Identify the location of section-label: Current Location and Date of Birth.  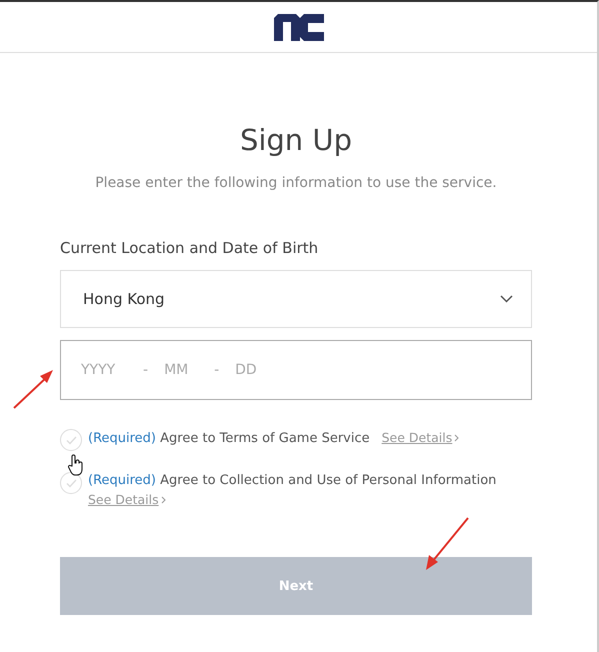
(190, 248).